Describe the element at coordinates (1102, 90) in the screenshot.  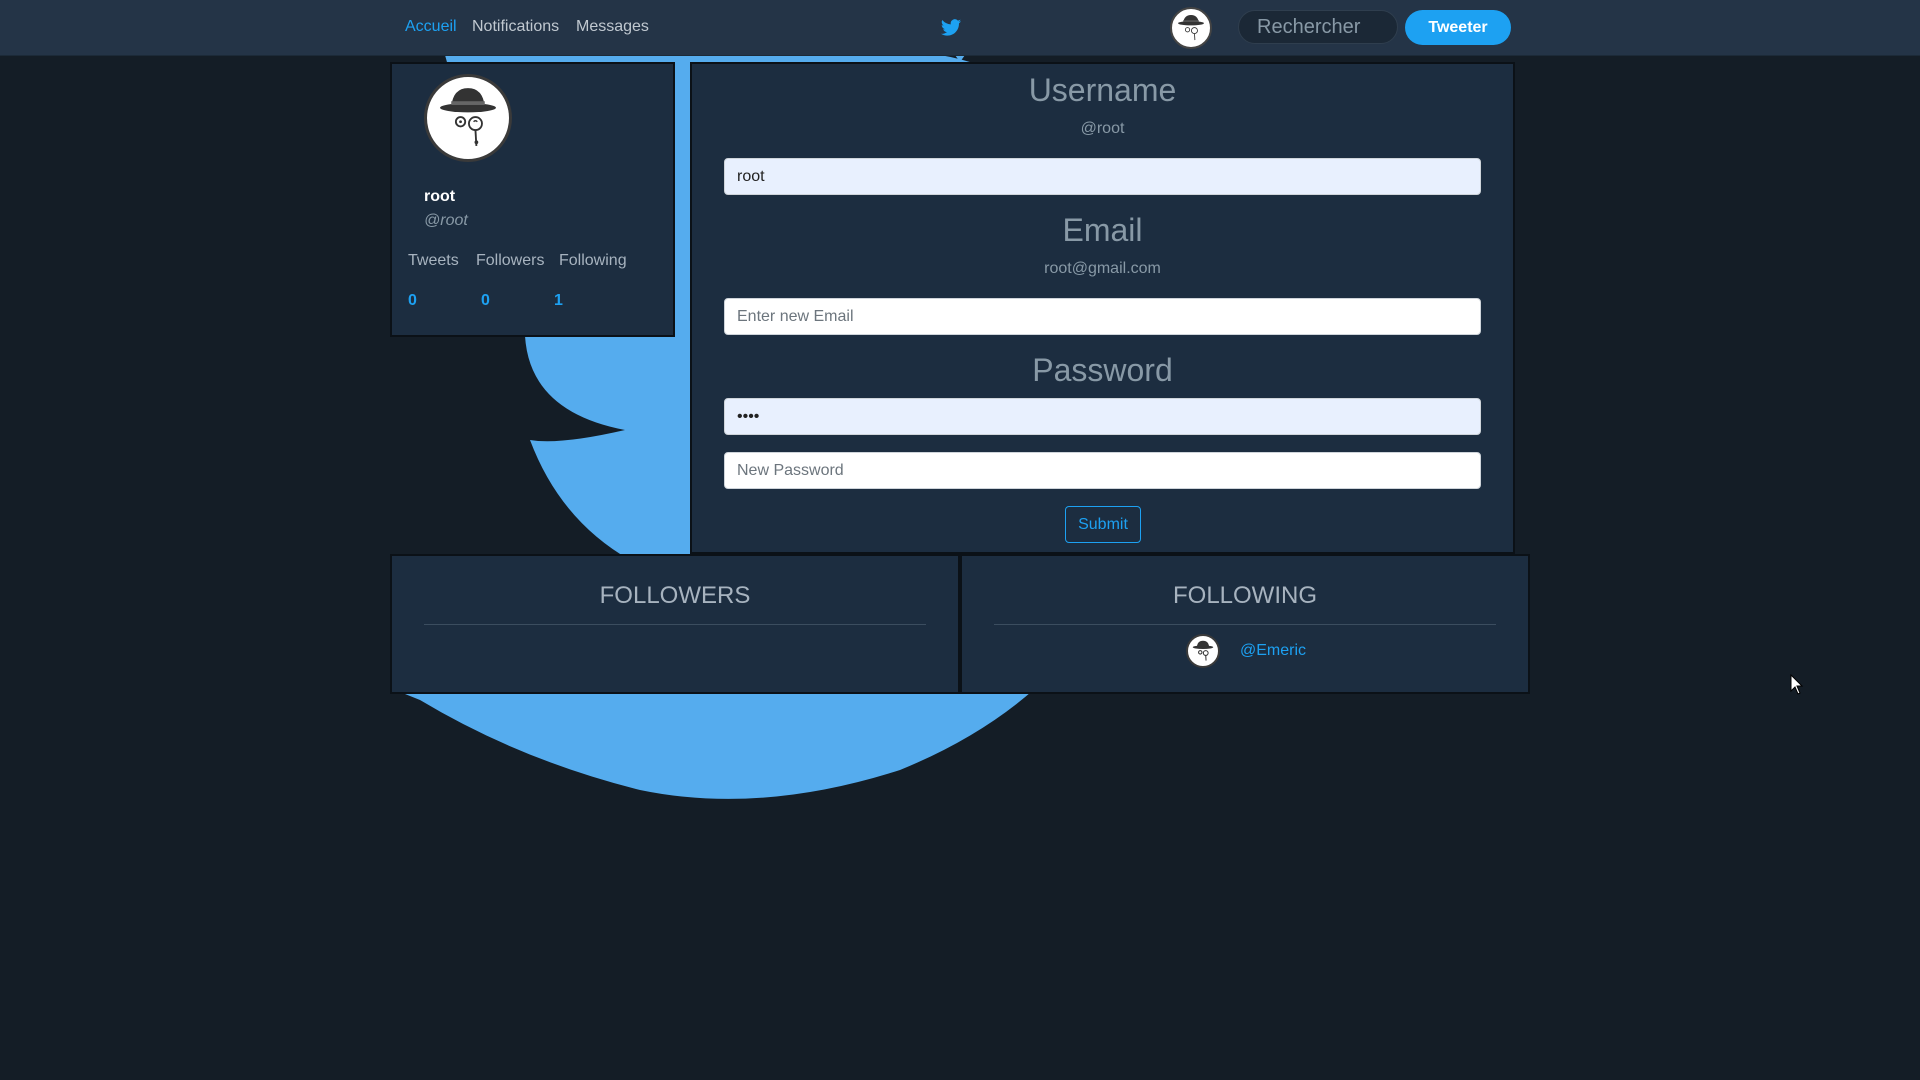
I see `username-title: Username` at that location.